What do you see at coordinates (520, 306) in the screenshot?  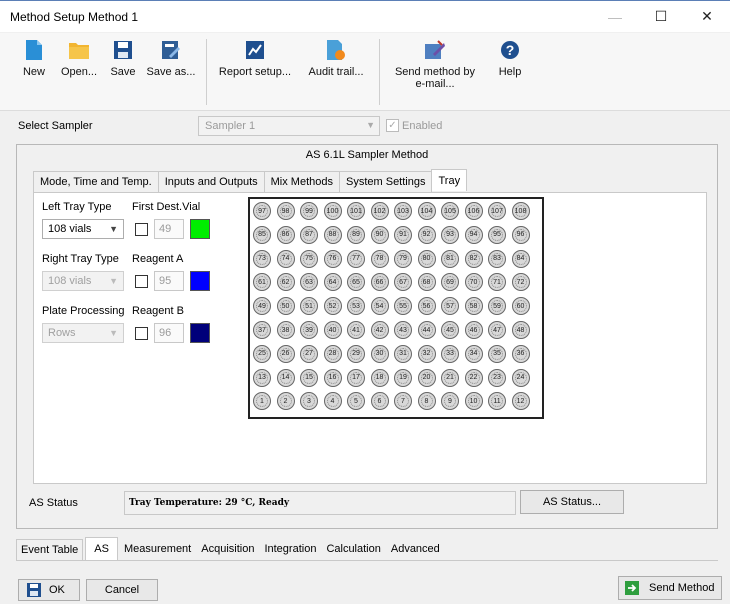 I see `tray-vial: 60` at bounding box center [520, 306].